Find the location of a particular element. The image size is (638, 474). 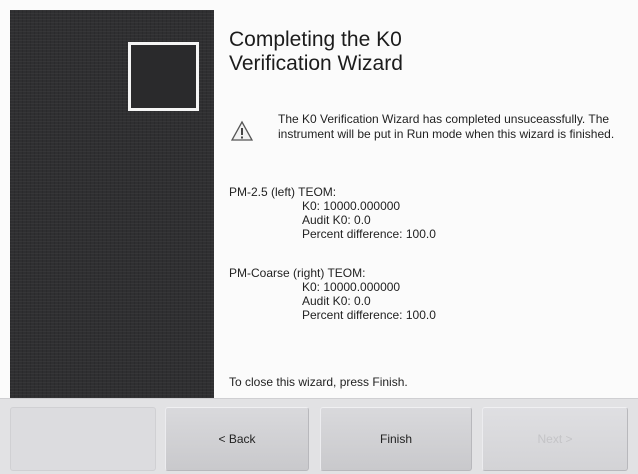

wizard-title-line-1: Completing the K0 is located at coordinates (315, 39).